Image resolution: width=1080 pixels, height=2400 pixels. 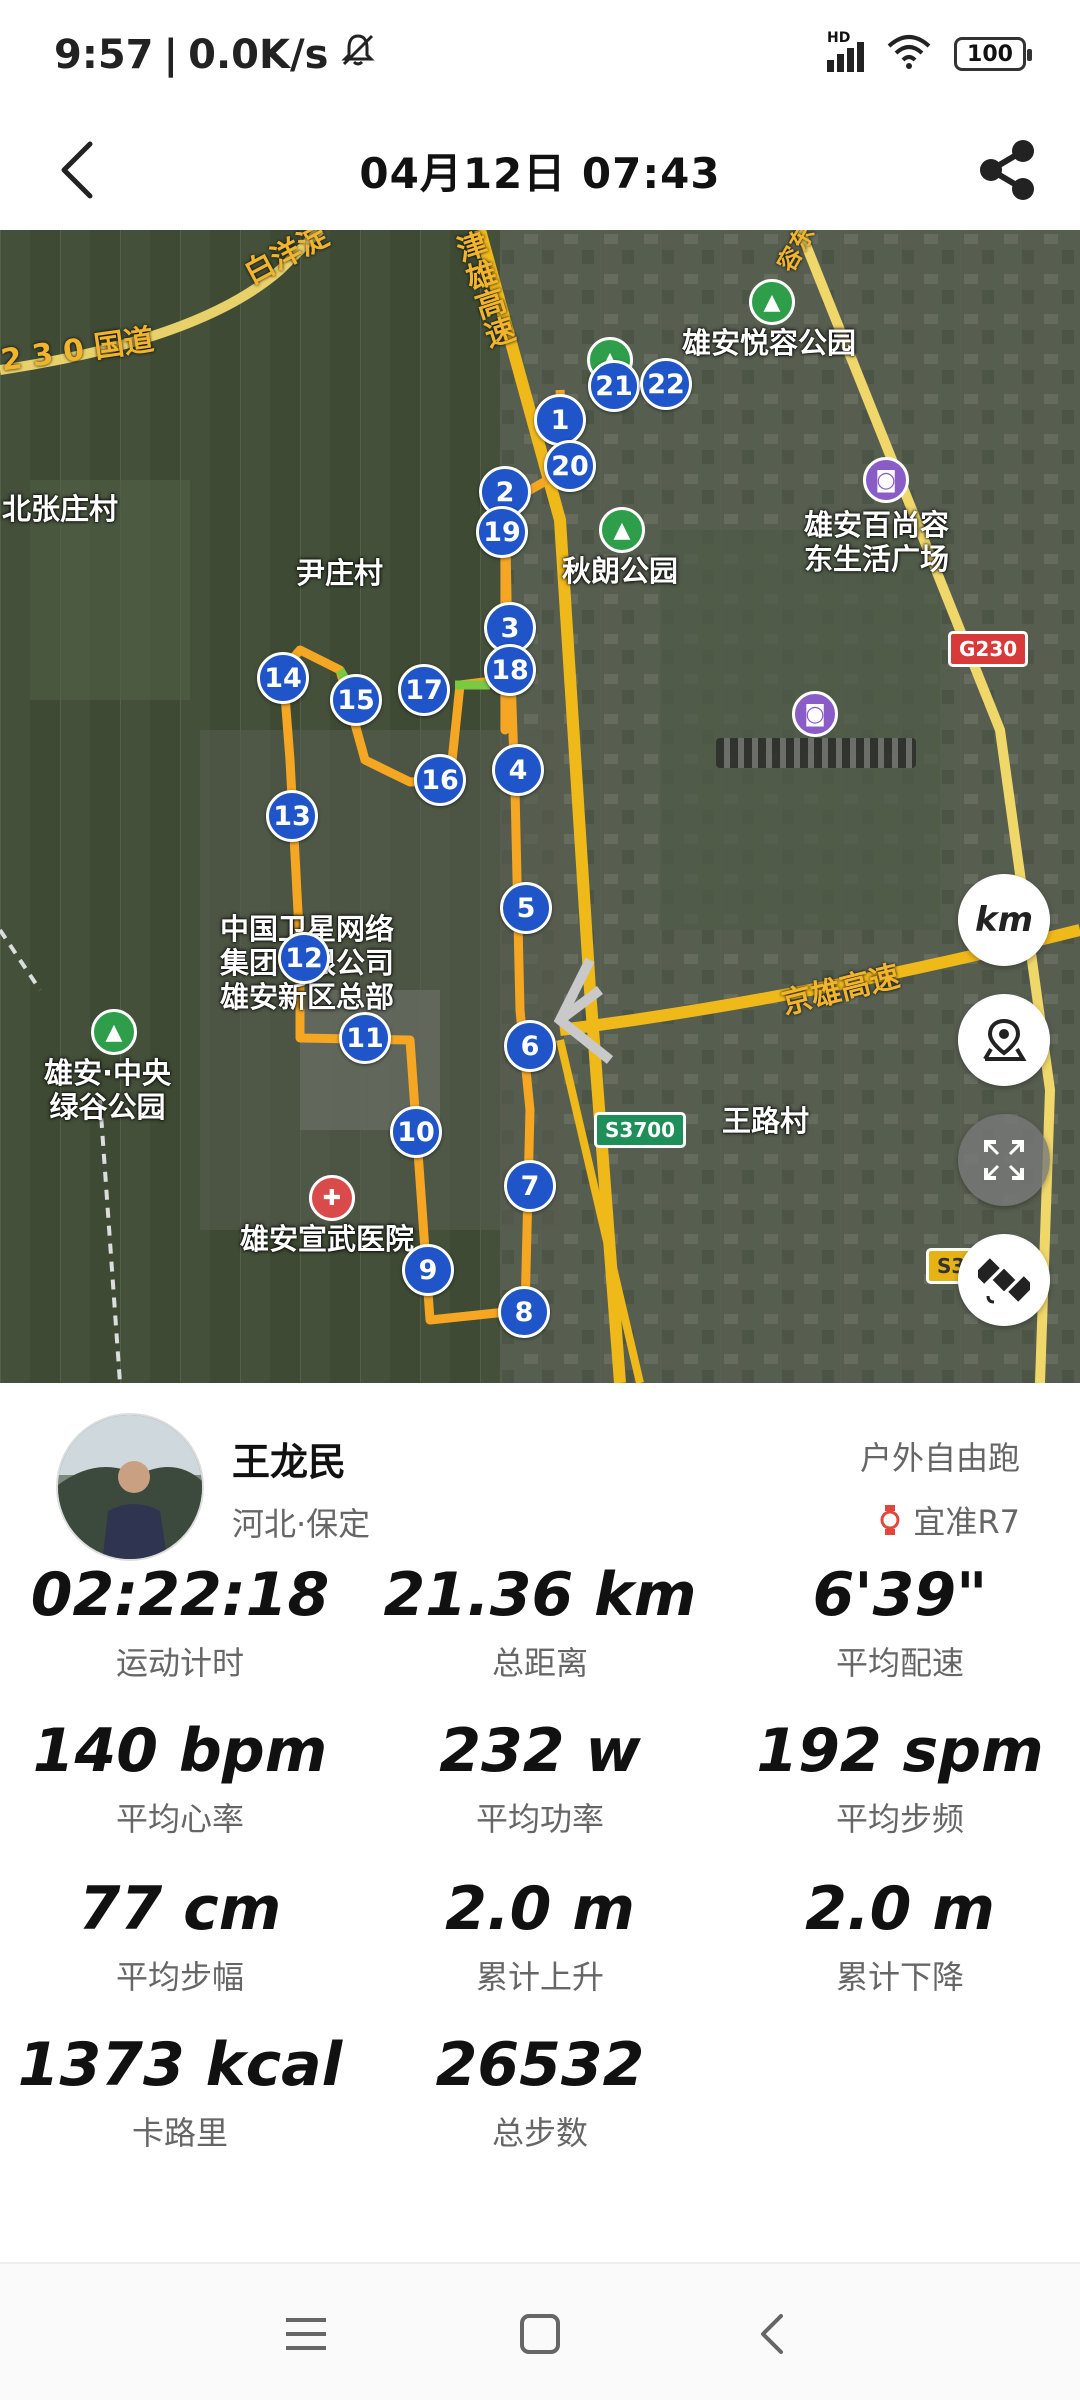 I want to click on km-marker: 5, so click(x=526, y=908).